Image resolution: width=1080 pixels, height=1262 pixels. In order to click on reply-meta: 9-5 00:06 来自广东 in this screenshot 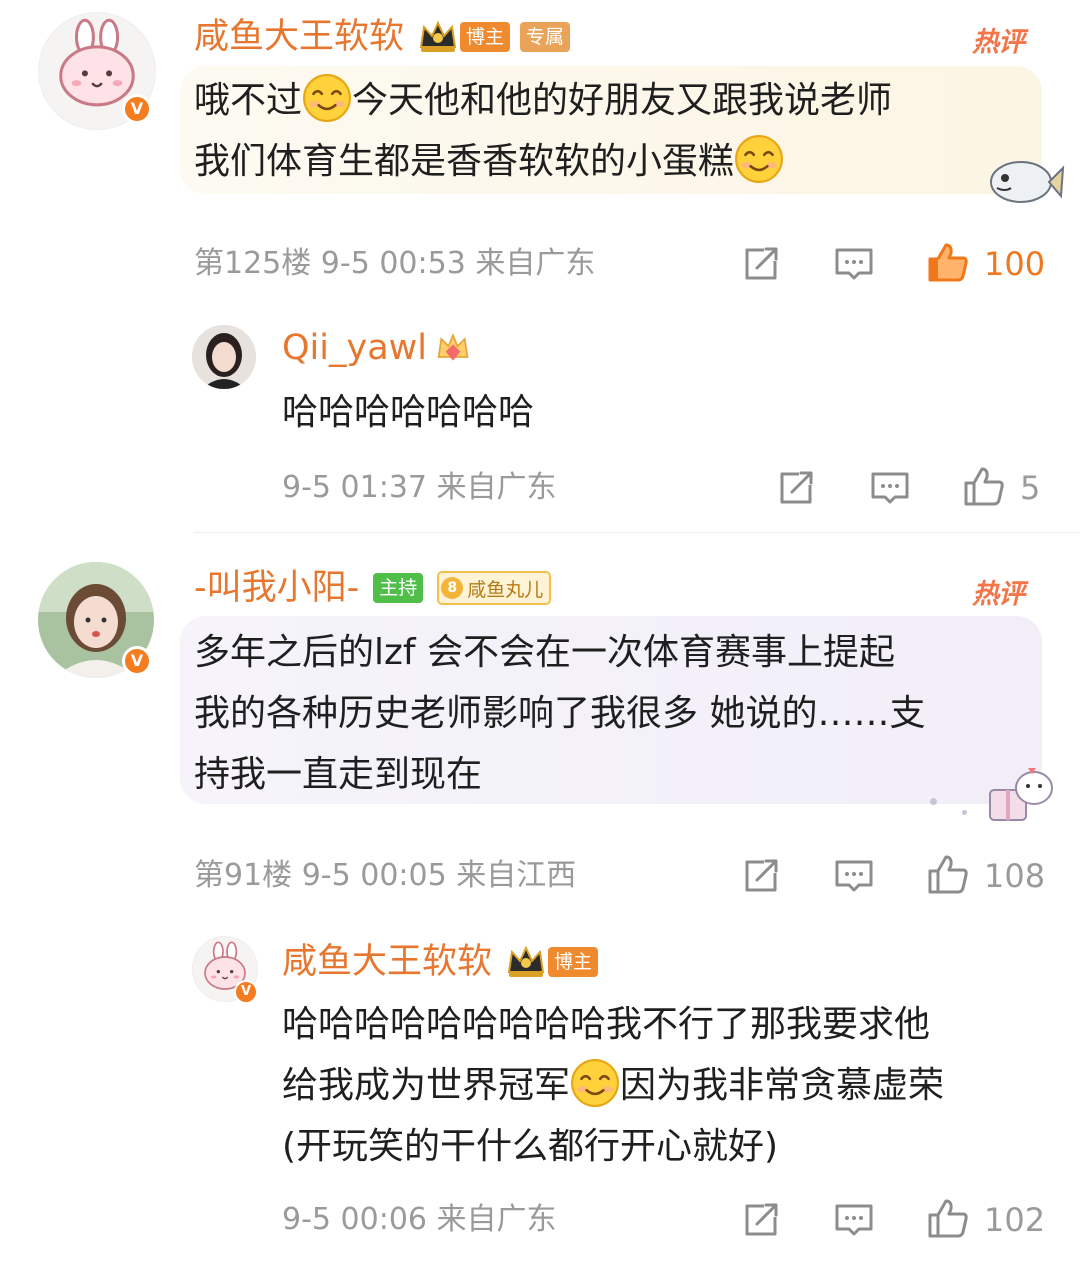, I will do `click(419, 1219)`.